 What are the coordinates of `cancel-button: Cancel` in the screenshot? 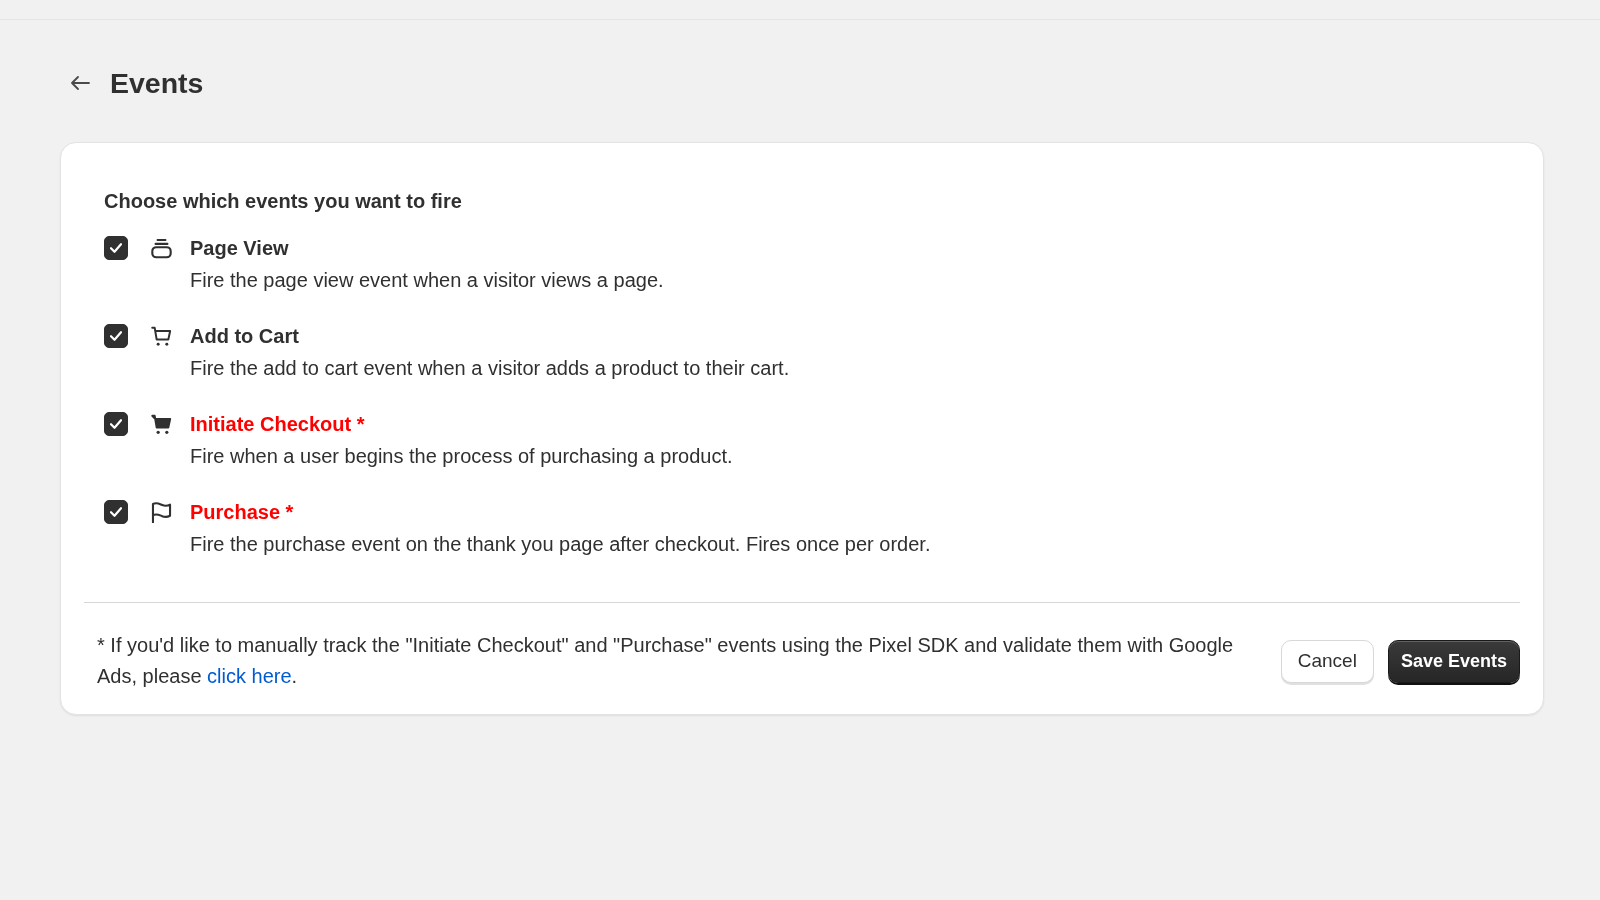 It's located at (1327, 661).